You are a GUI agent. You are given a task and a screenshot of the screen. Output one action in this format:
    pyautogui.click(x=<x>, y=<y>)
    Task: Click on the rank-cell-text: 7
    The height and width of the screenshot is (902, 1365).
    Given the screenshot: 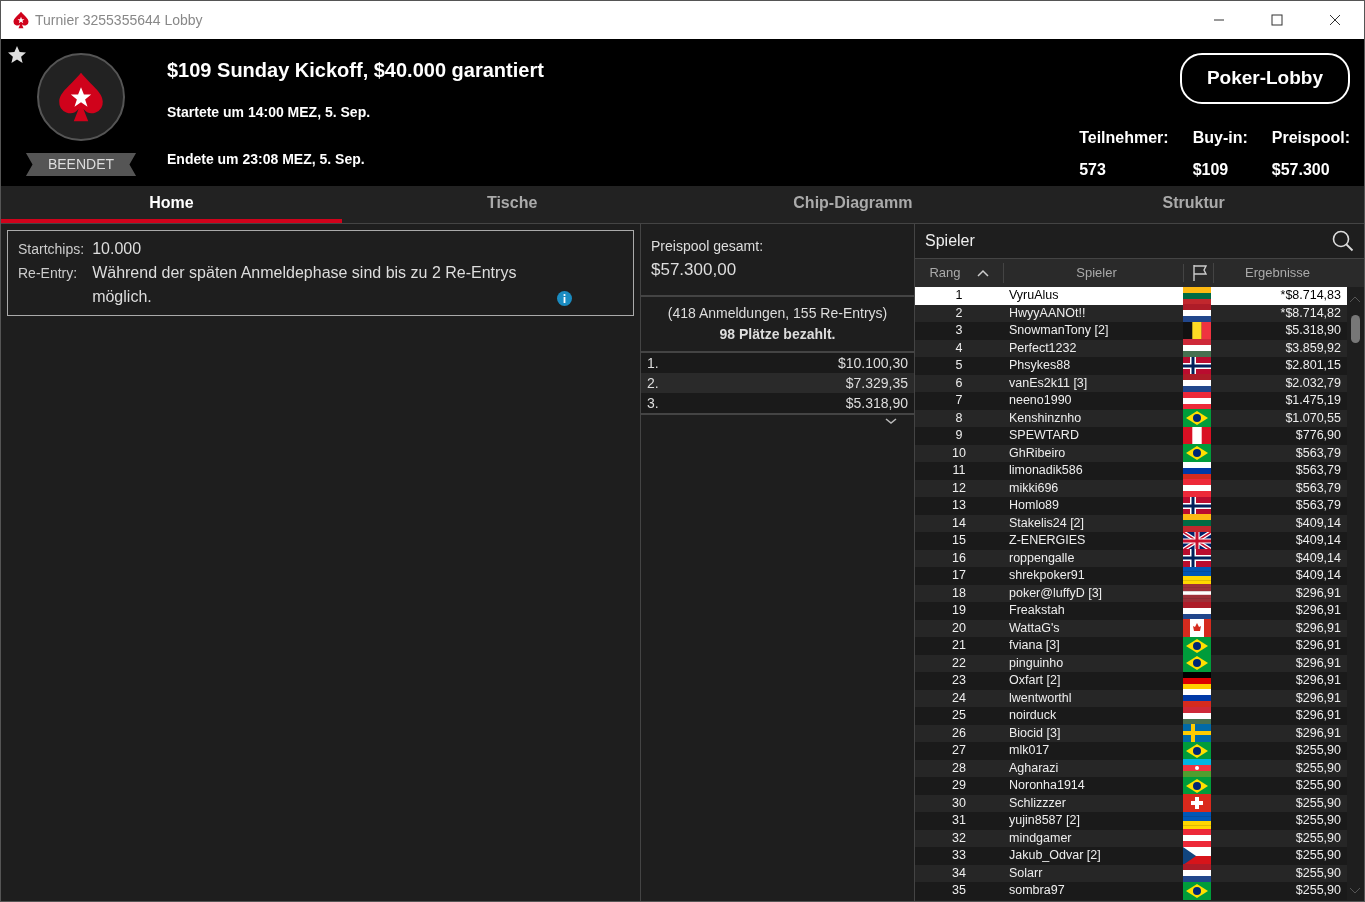 What is the action you would take?
    pyautogui.click(x=959, y=401)
    